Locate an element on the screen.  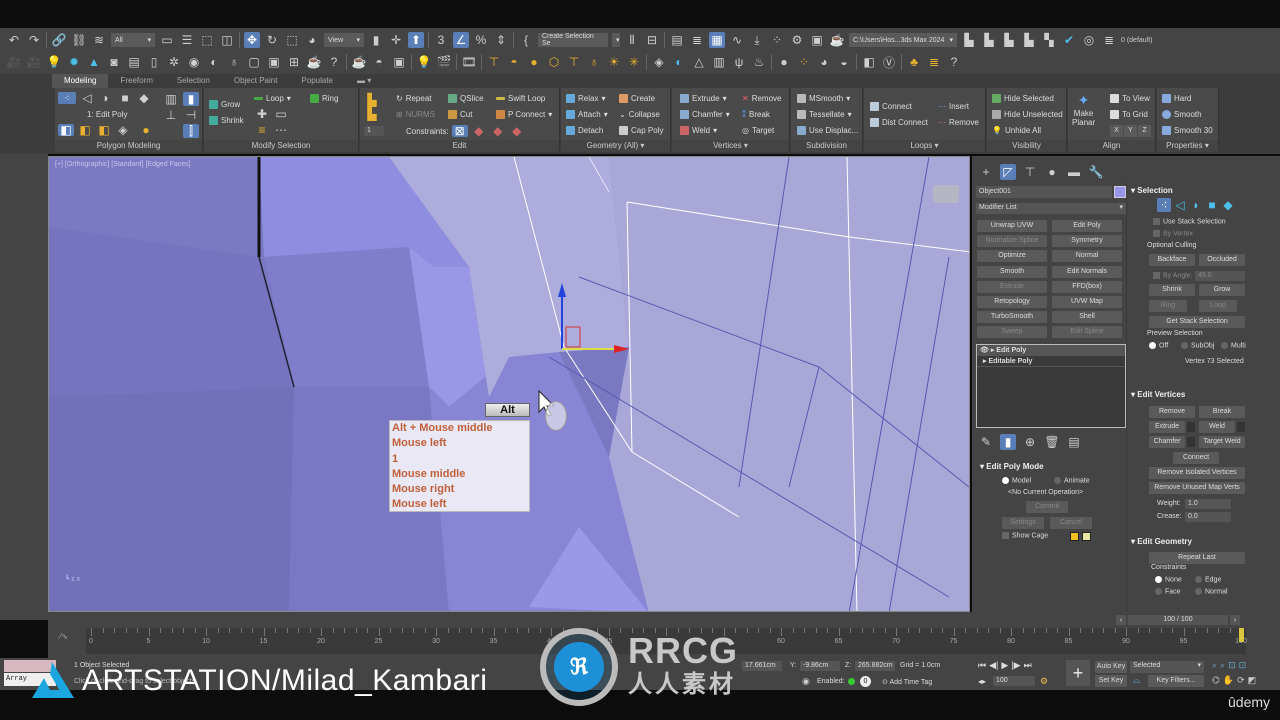
frame-buffer-icon: ◧ is located at coordinates (869, 62).